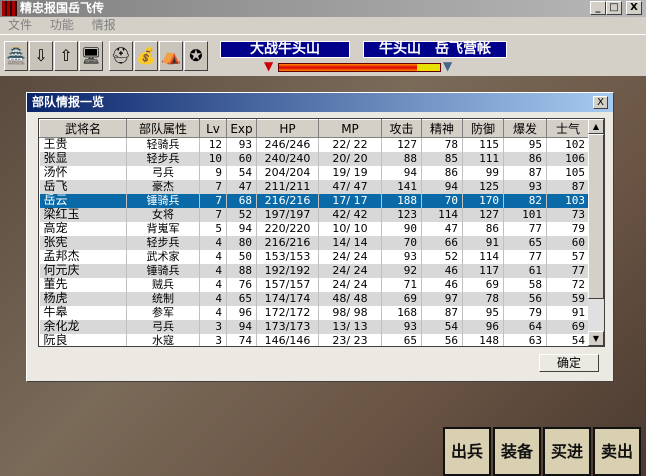  What do you see at coordinates (350, 128) in the screenshot?
I see `column-header: MP` at bounding box center [350, 128].